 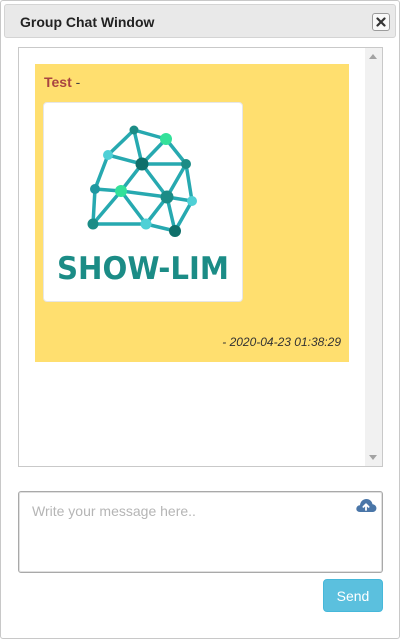 What do you see at coordinates (281, 342) in the screenshot?
I see `message-timestamp: - 2020-04-23 01:38:29` at bounding box center [281, 342].